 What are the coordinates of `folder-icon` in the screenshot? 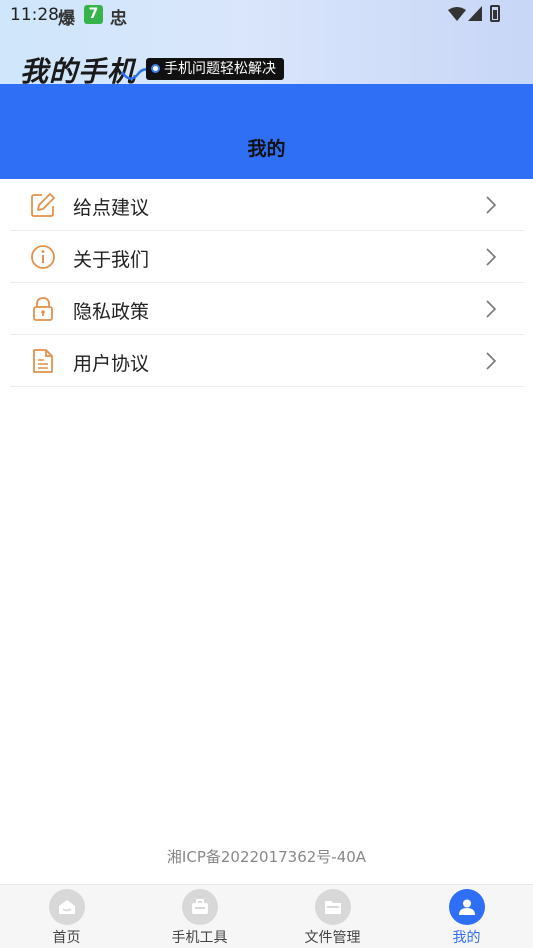 It's located at (332, 907).